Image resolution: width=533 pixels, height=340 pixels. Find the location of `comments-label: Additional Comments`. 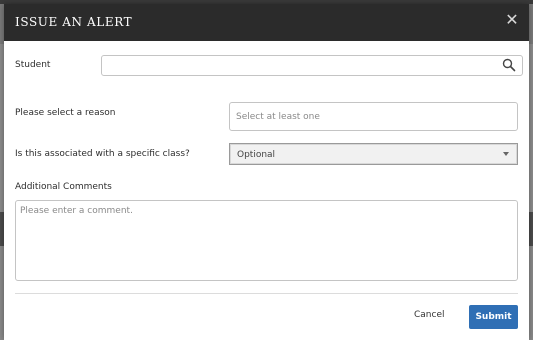

comments-label: Additional Comments is located at coordinates (63, 187).